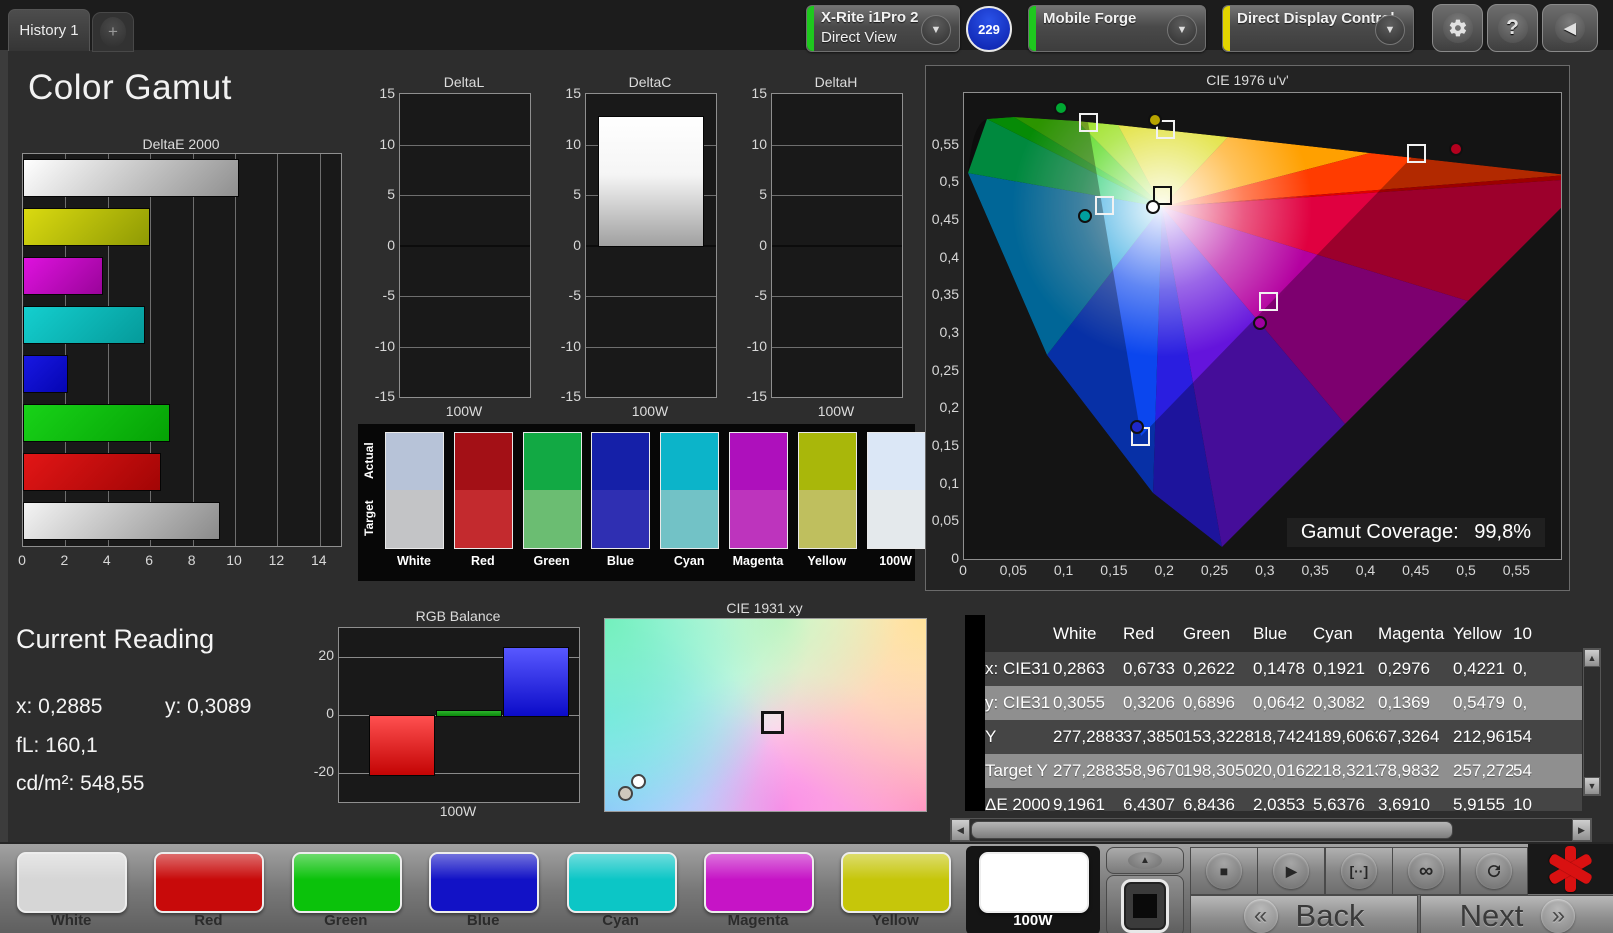  Describe the element at coordinates (620, 561) in the screenshot. I see `swatch-label: Blue` at that location.